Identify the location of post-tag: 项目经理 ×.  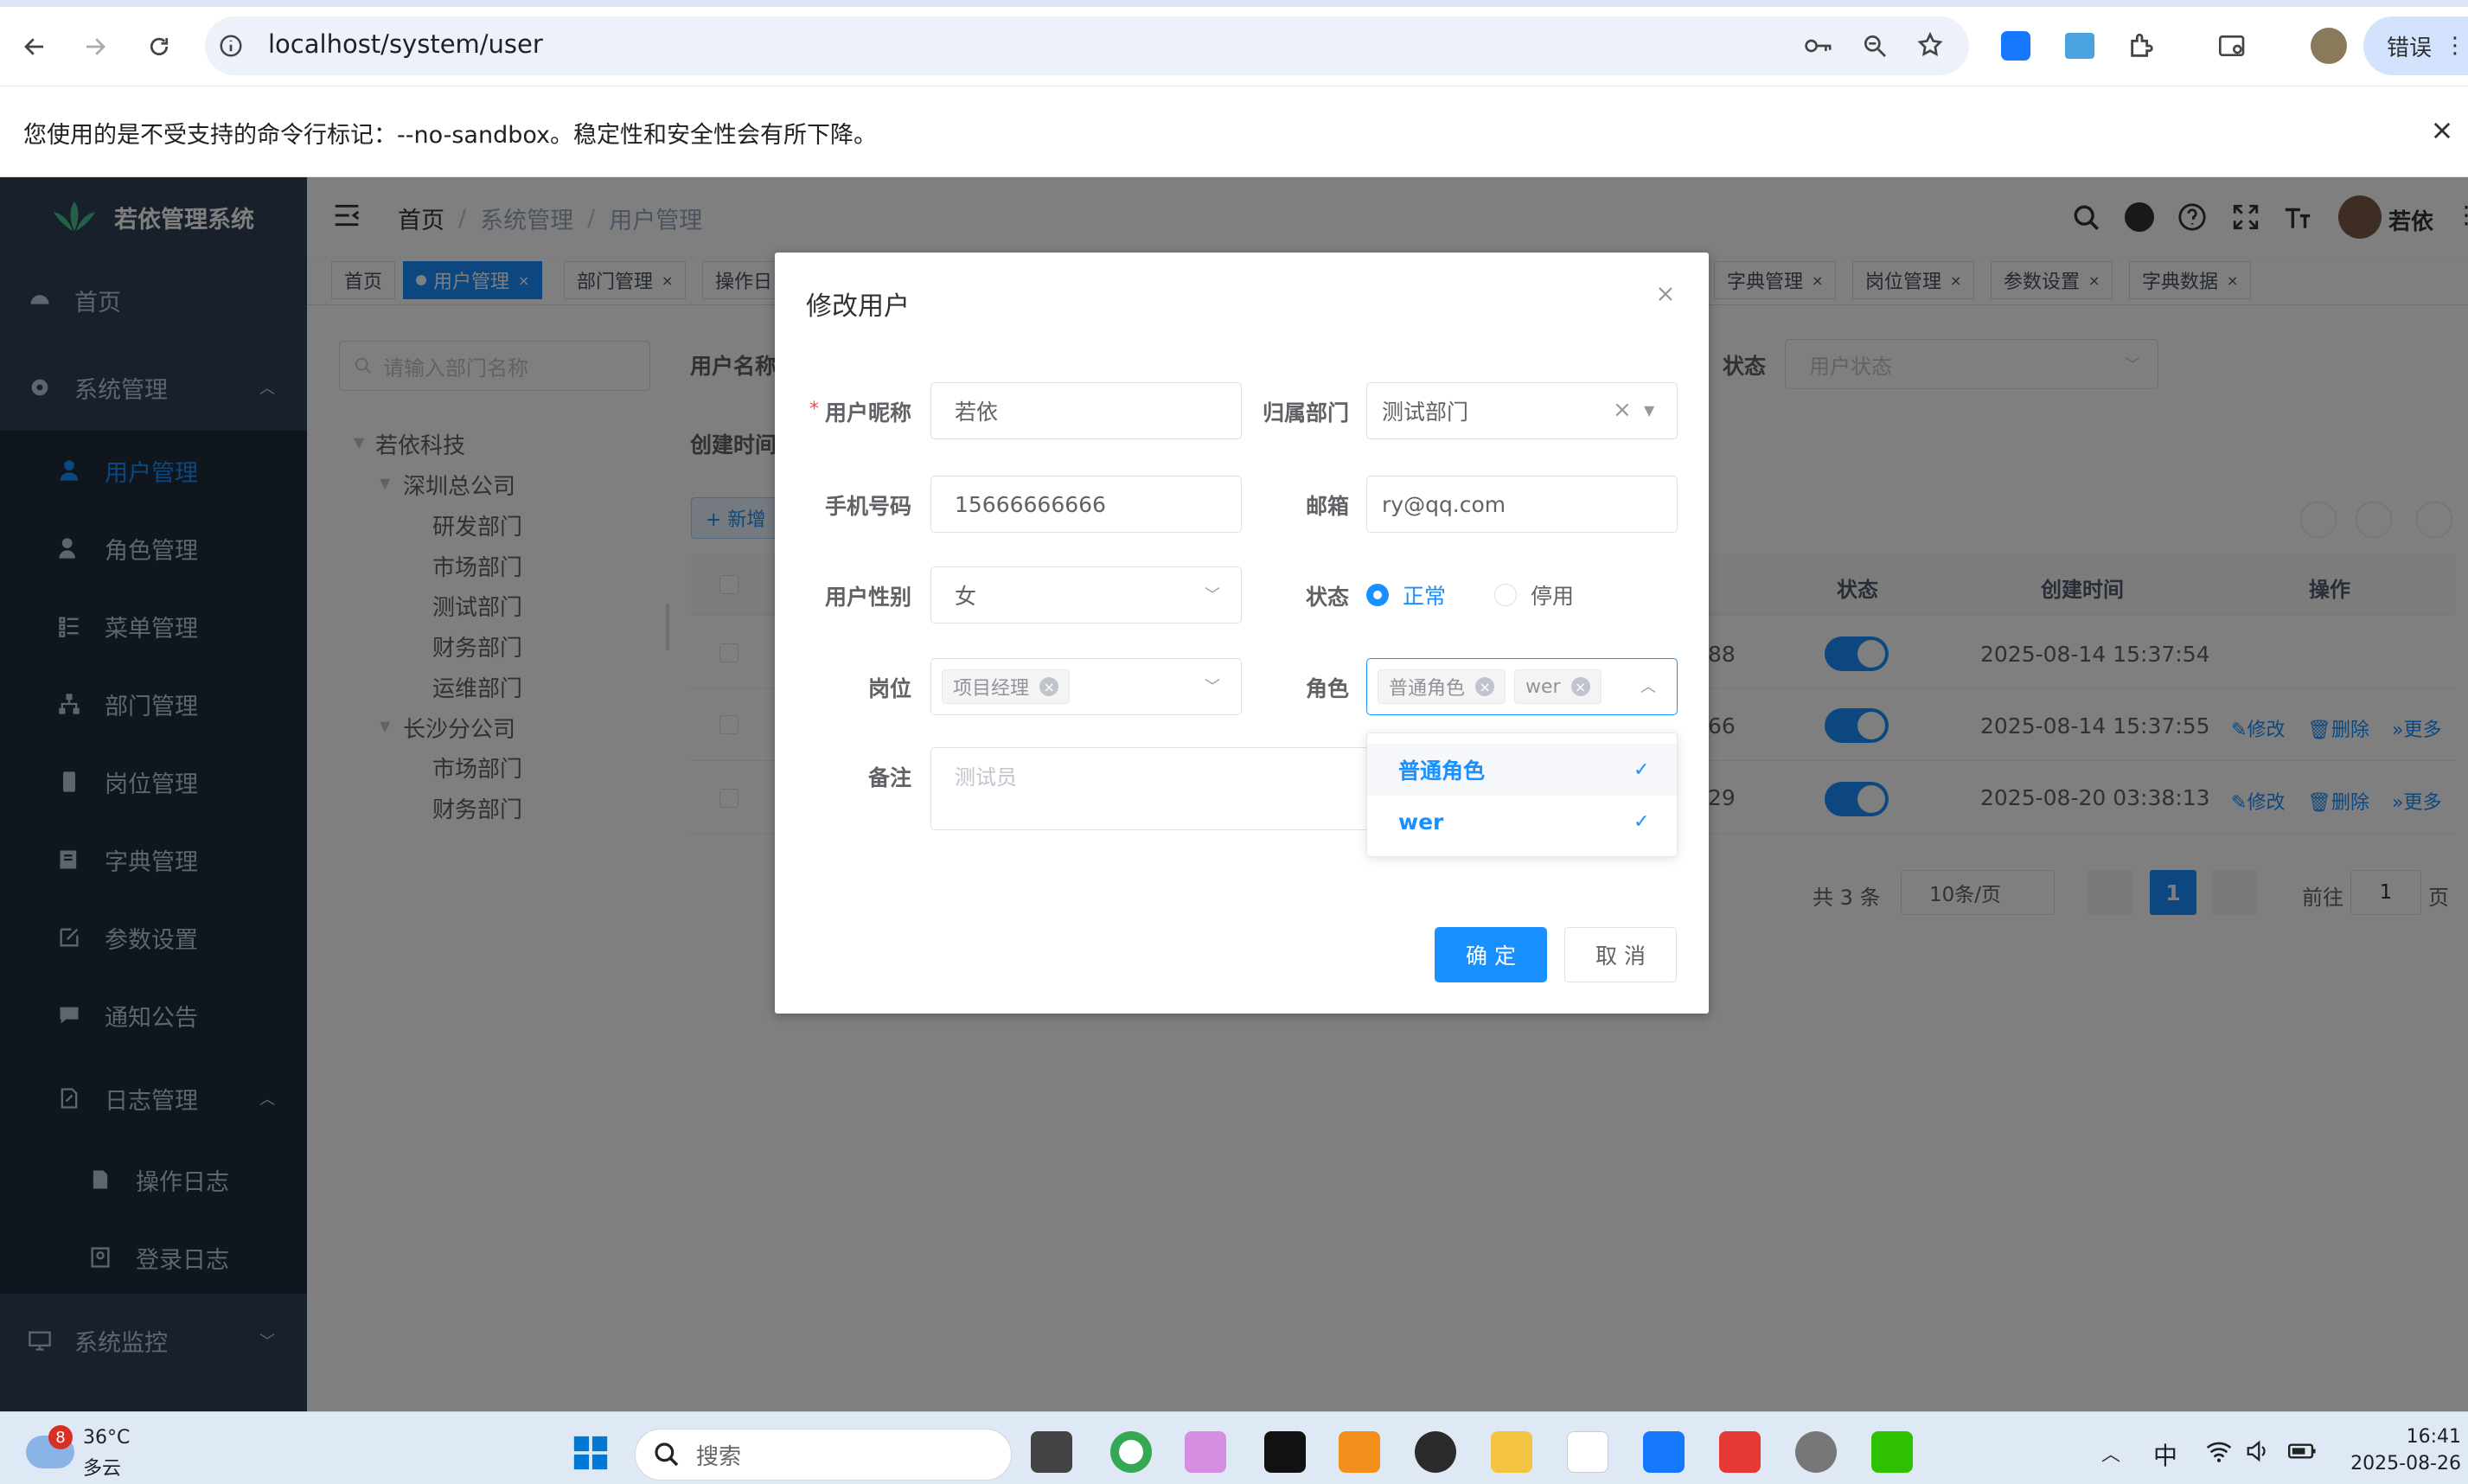
(1007, 687).